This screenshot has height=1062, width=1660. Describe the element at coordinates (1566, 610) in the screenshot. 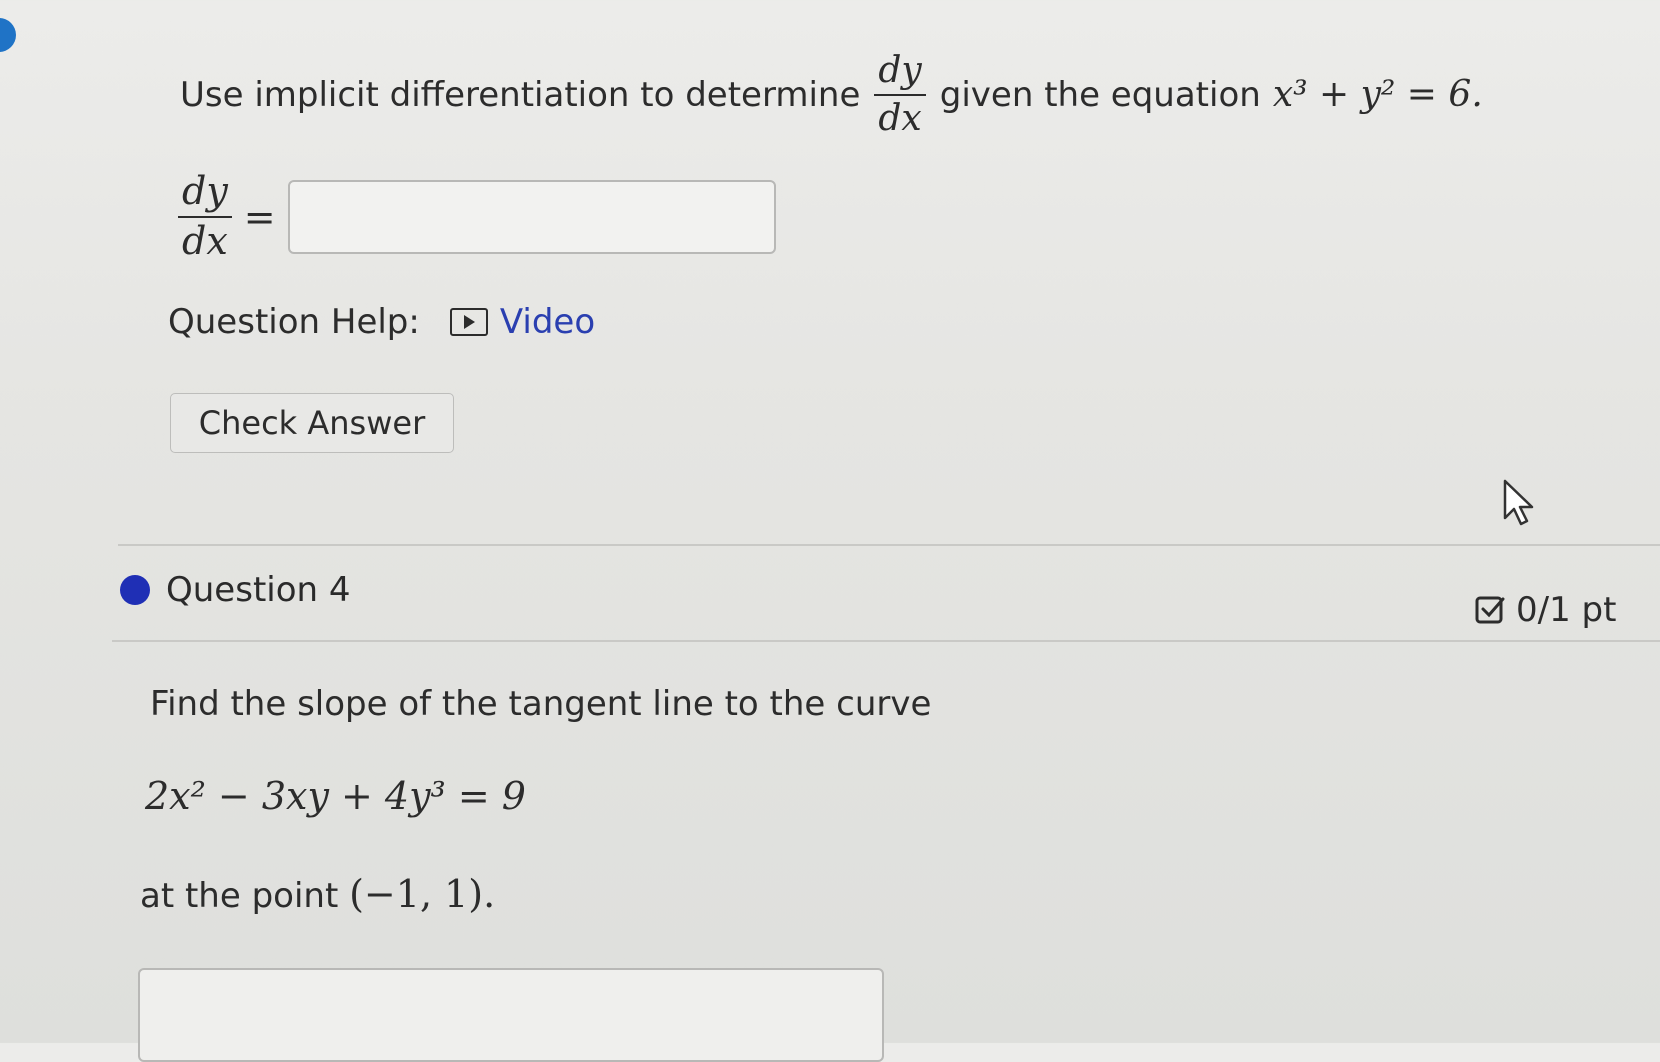

I see `score-text: 0/1 pt` at that location.